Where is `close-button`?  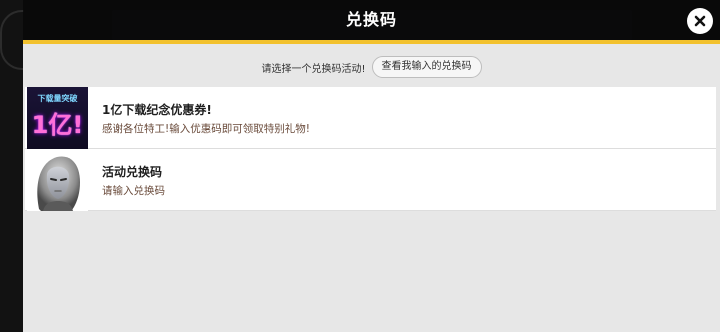
close-button is located at coordinates (700, 21).